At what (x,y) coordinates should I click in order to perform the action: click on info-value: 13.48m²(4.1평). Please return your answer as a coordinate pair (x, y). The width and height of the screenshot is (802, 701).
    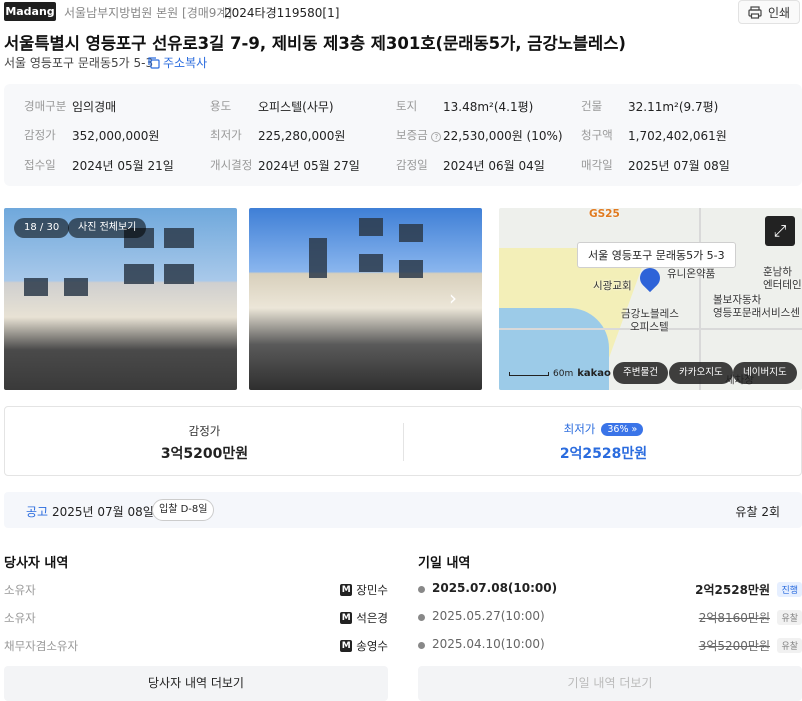
    Looking at the image, I should click on (488, 107).